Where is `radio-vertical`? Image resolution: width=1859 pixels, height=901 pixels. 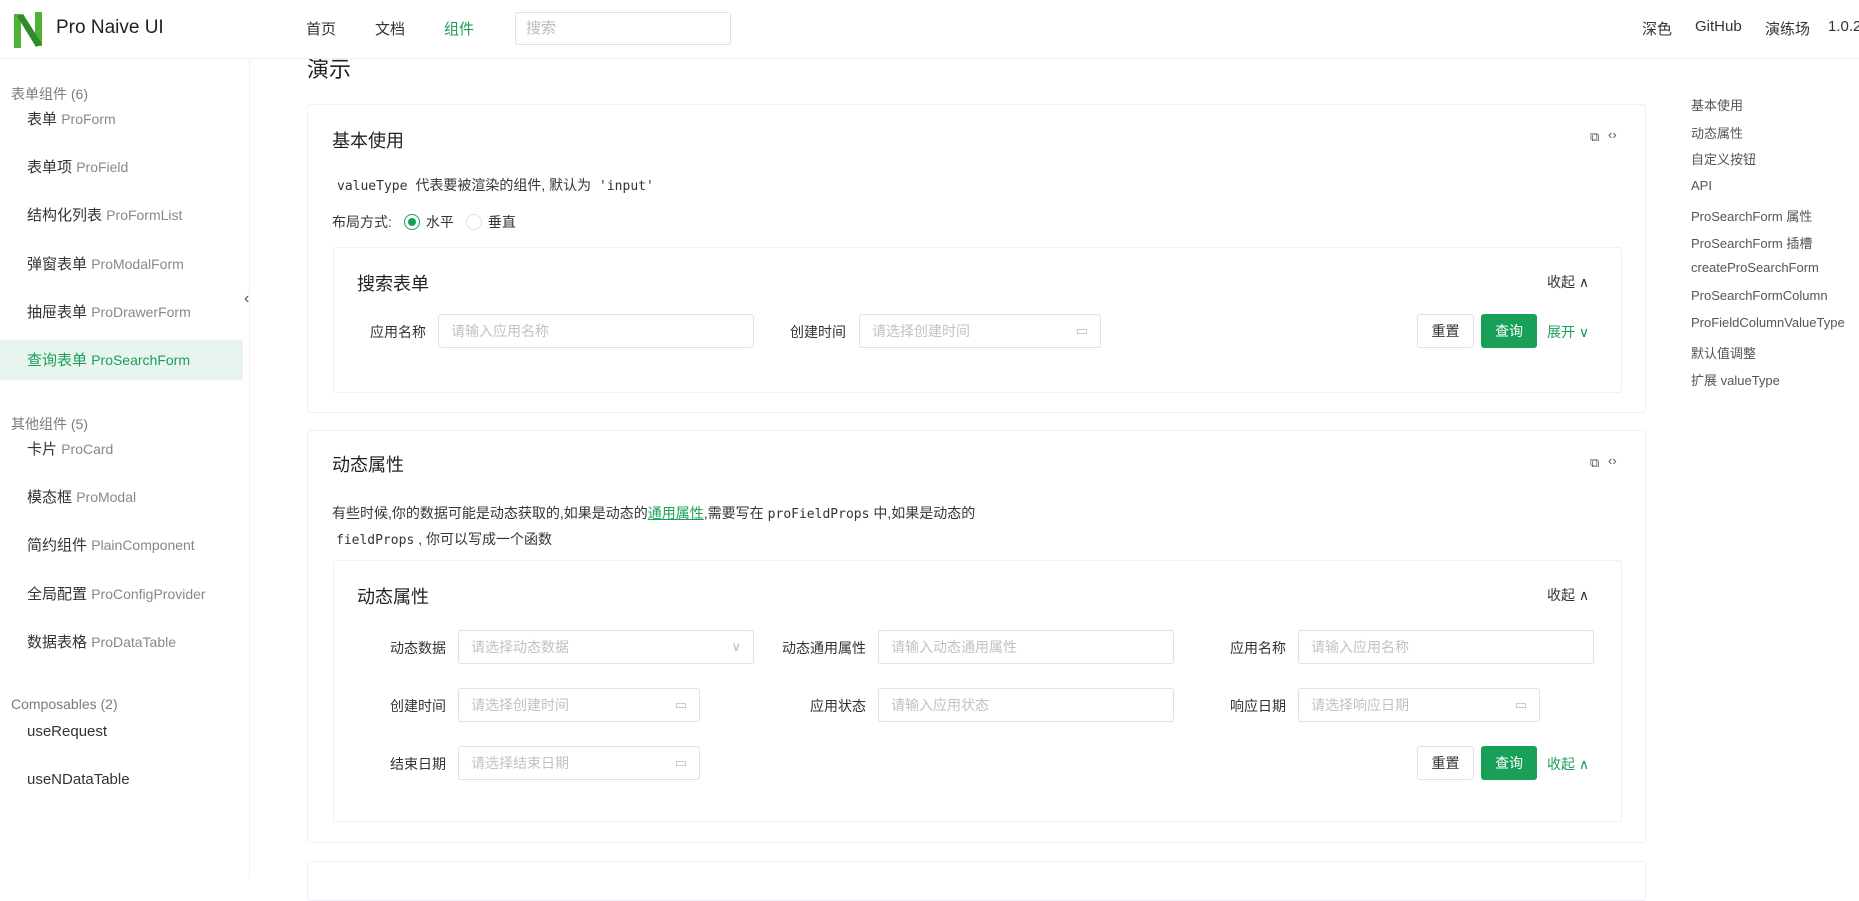 radio-vertical is located at coordinates (473, 222).